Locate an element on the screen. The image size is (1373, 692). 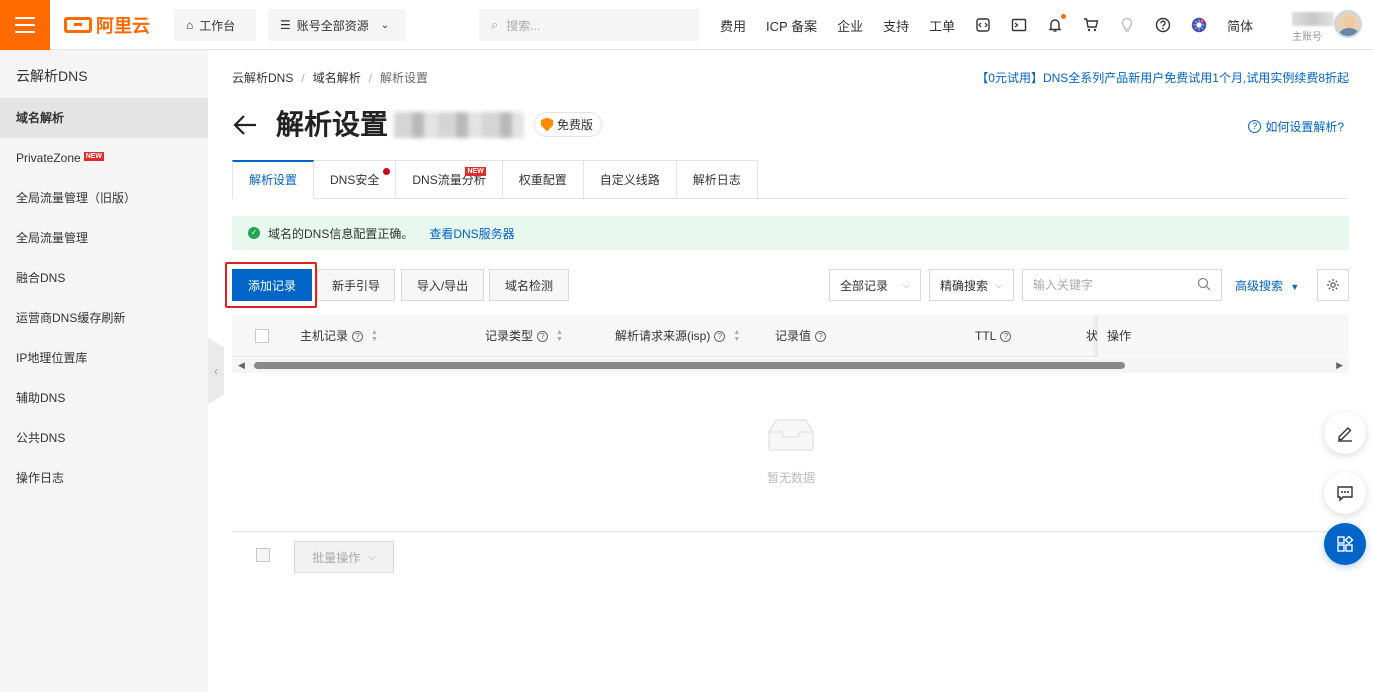
enterprise-link: 企业 is located at coordinates (850, 25).